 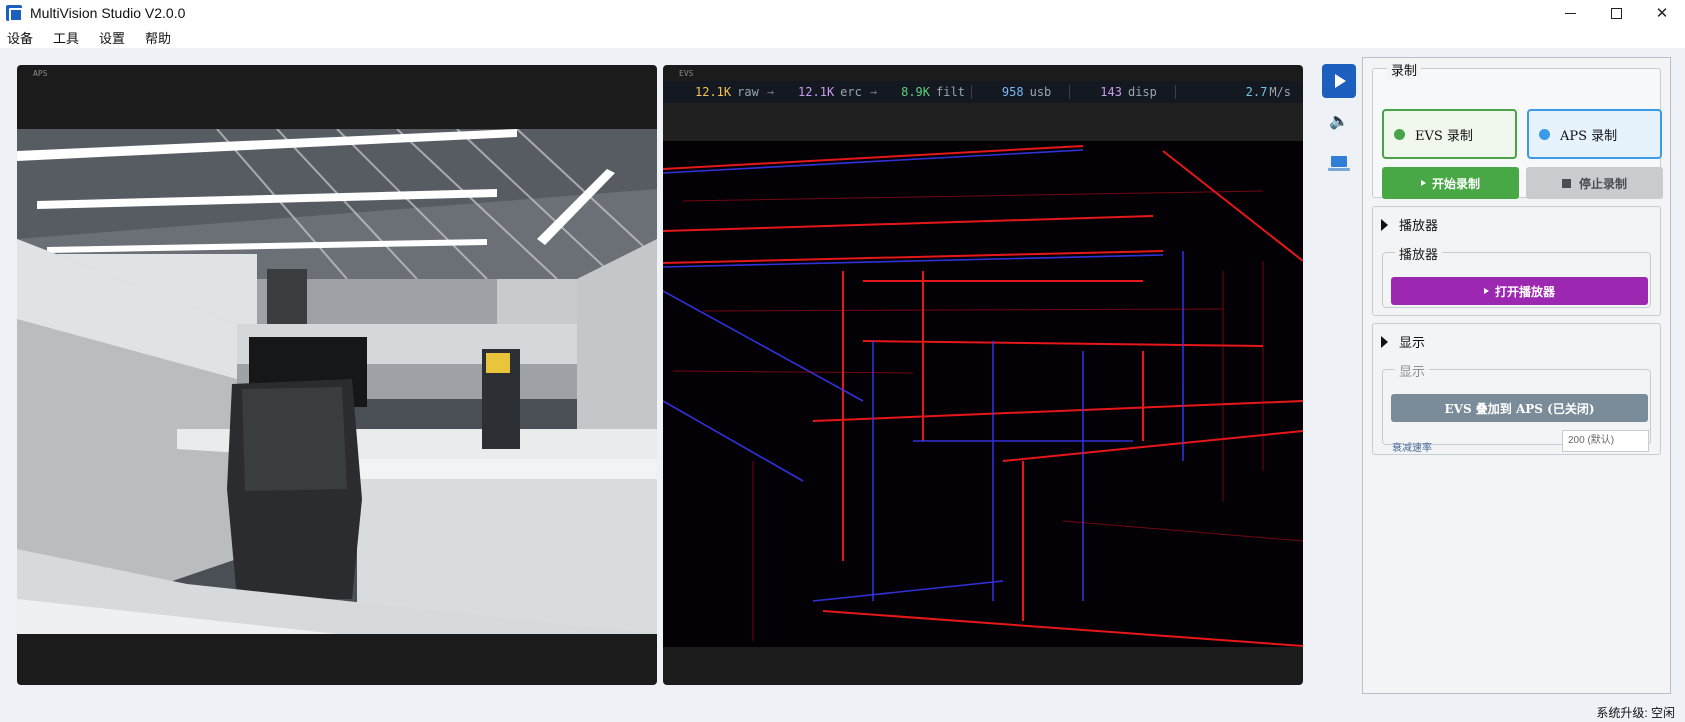 What do you see at coordinates (14, 13) in the screenshot?
I see `app-logo-icon` at bounding box center [14, 13].